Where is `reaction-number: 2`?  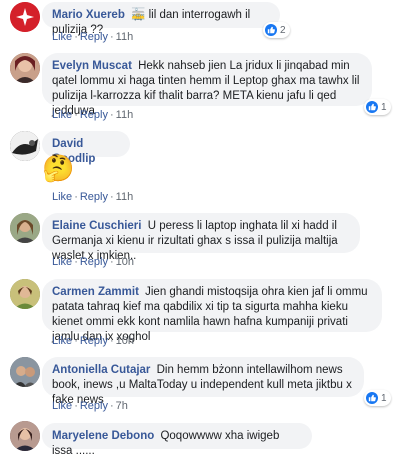
reaction-number: 2 is located at coordinates (283, 30).